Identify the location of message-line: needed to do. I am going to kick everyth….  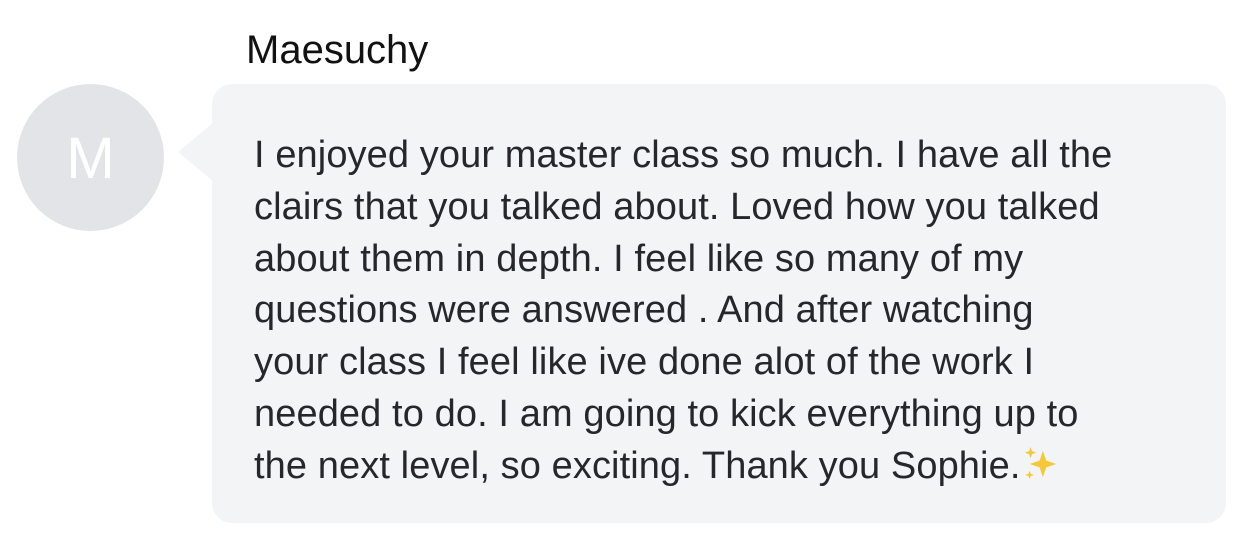
(666, 413).